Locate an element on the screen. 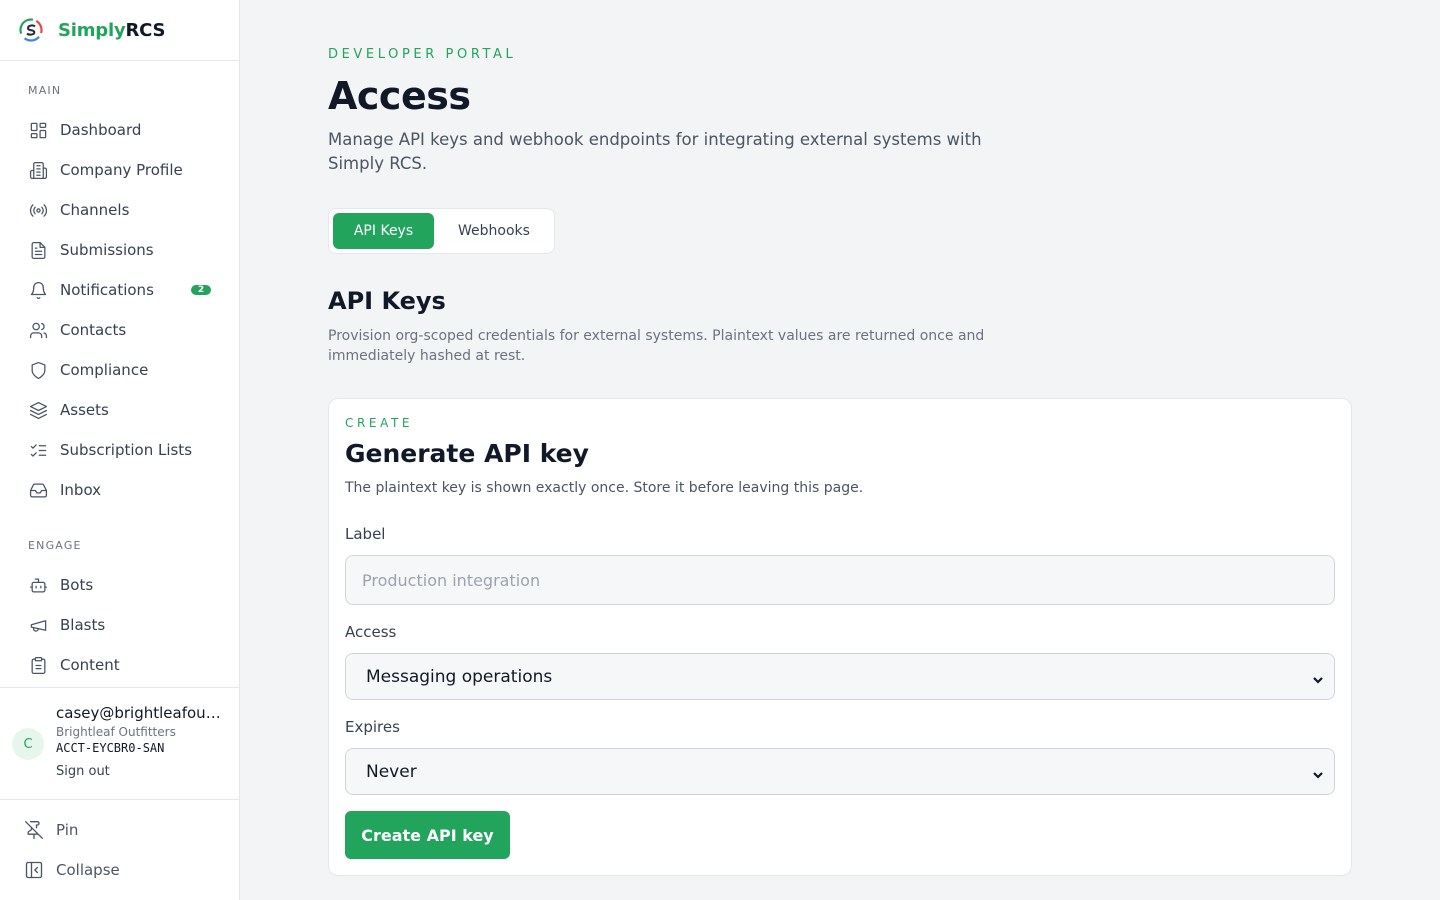 The height and width of the screenshot is (900, 1440). access-selected-value: Messaging operations is located at coordinates (459, 676).